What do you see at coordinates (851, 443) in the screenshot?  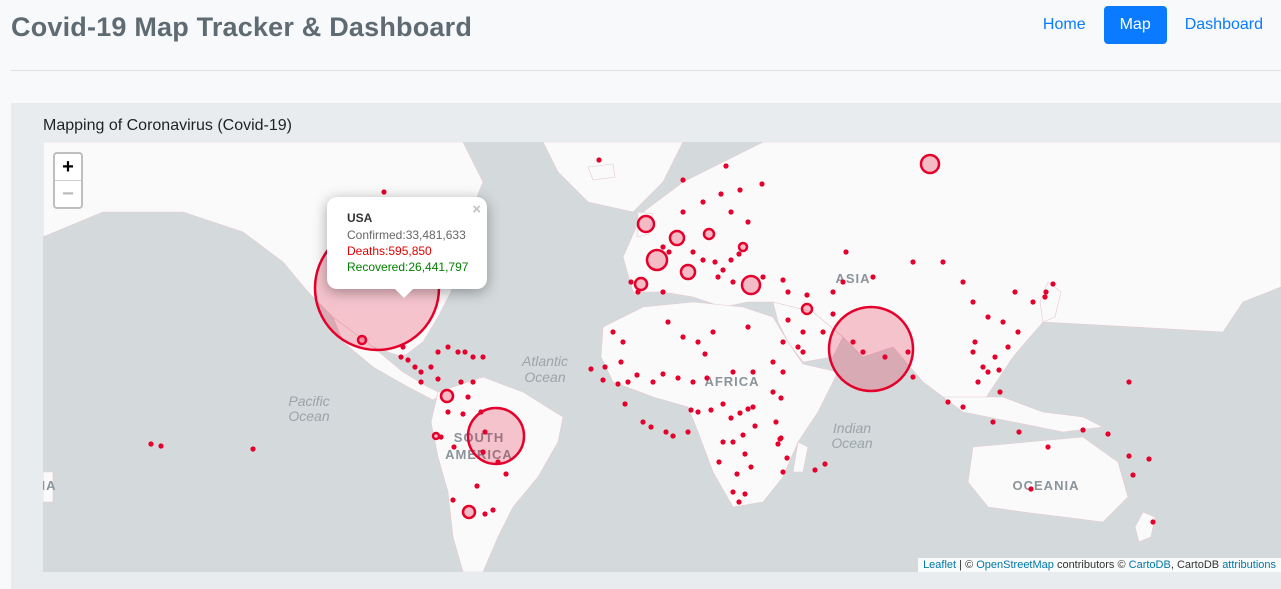 I see `indian-label-2: Ocean` at bounding box center [851, 443].